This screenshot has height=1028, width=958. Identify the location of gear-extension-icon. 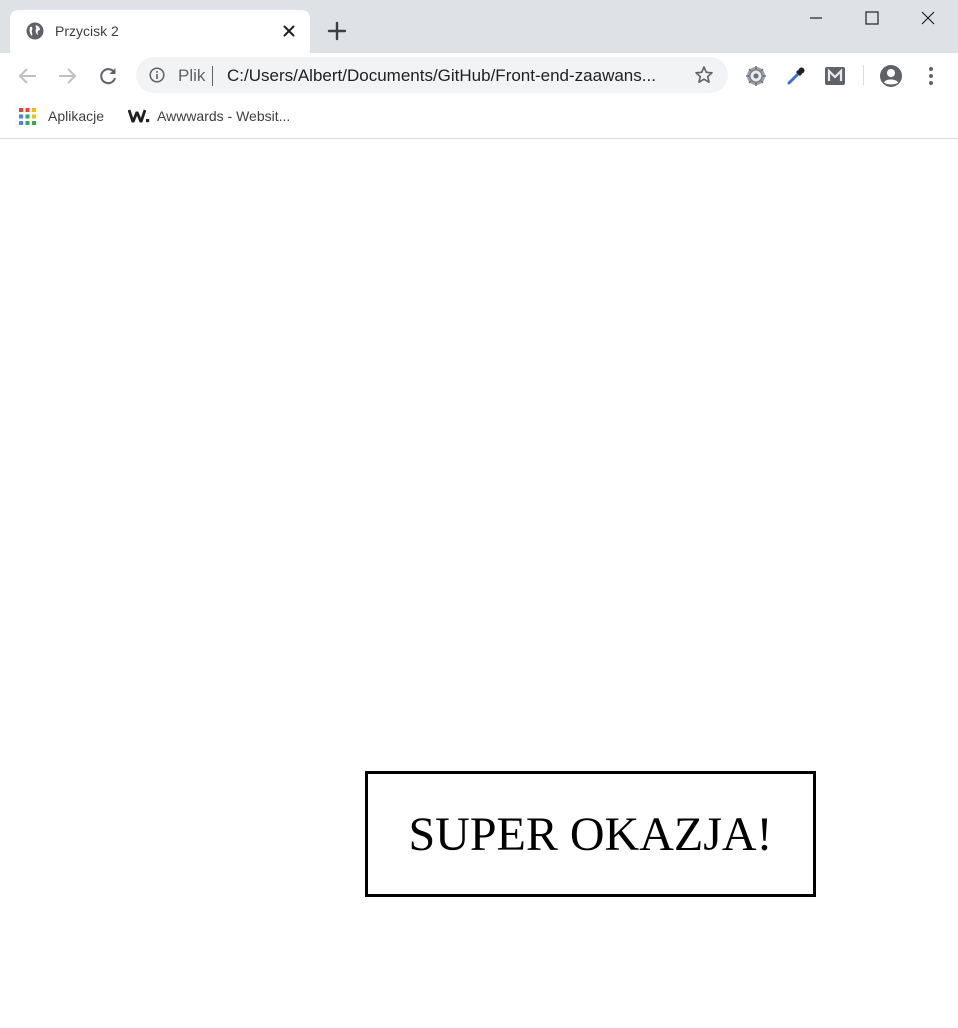
(756, 76).